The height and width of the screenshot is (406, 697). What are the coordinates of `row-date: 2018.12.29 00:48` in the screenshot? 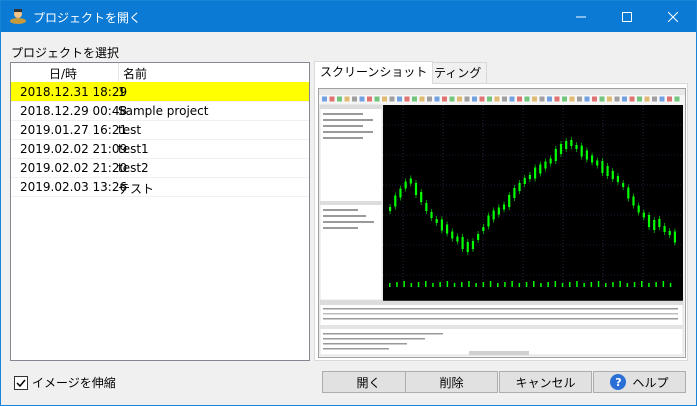 It's located at (74, 111).